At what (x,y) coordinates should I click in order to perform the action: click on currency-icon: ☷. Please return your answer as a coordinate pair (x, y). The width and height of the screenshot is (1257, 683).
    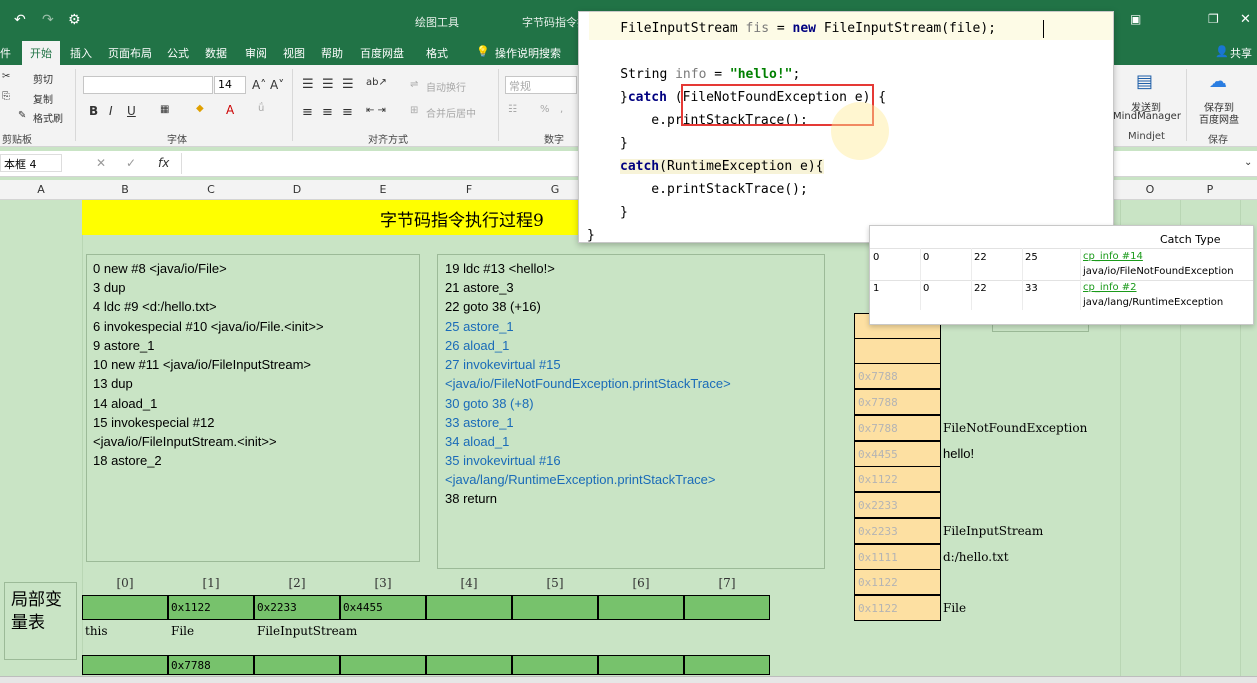
    Looking at the image, I should click on (512, 109).